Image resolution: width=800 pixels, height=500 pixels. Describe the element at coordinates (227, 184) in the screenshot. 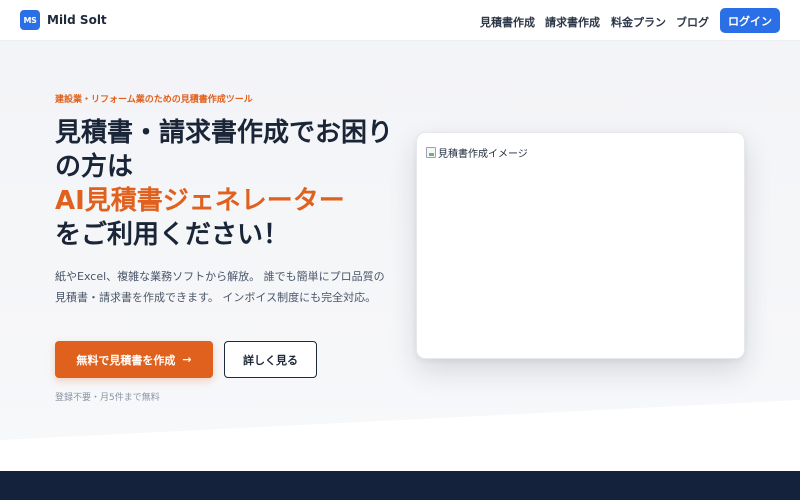

I see `hero-headline: 見積書・請求書作成でお困りの方は AI見積書ジェネレーター をご利用ください！` at that location.